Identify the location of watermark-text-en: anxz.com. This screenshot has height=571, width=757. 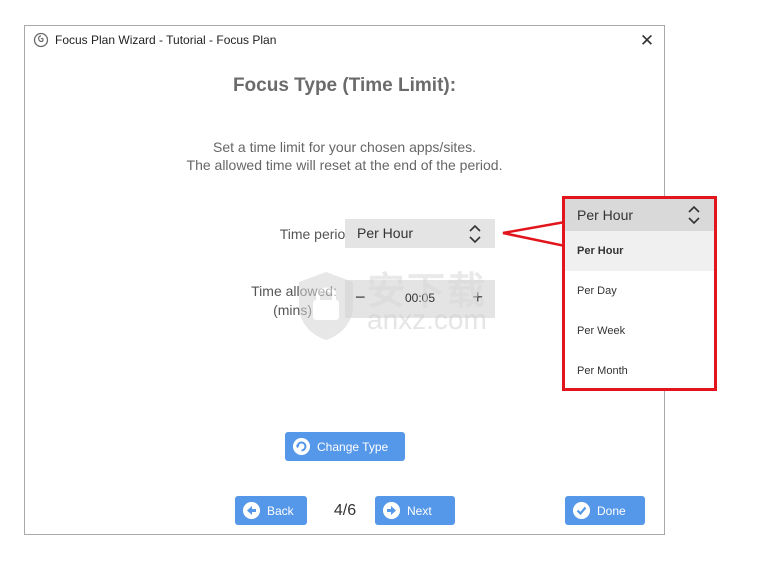
(427, 319).